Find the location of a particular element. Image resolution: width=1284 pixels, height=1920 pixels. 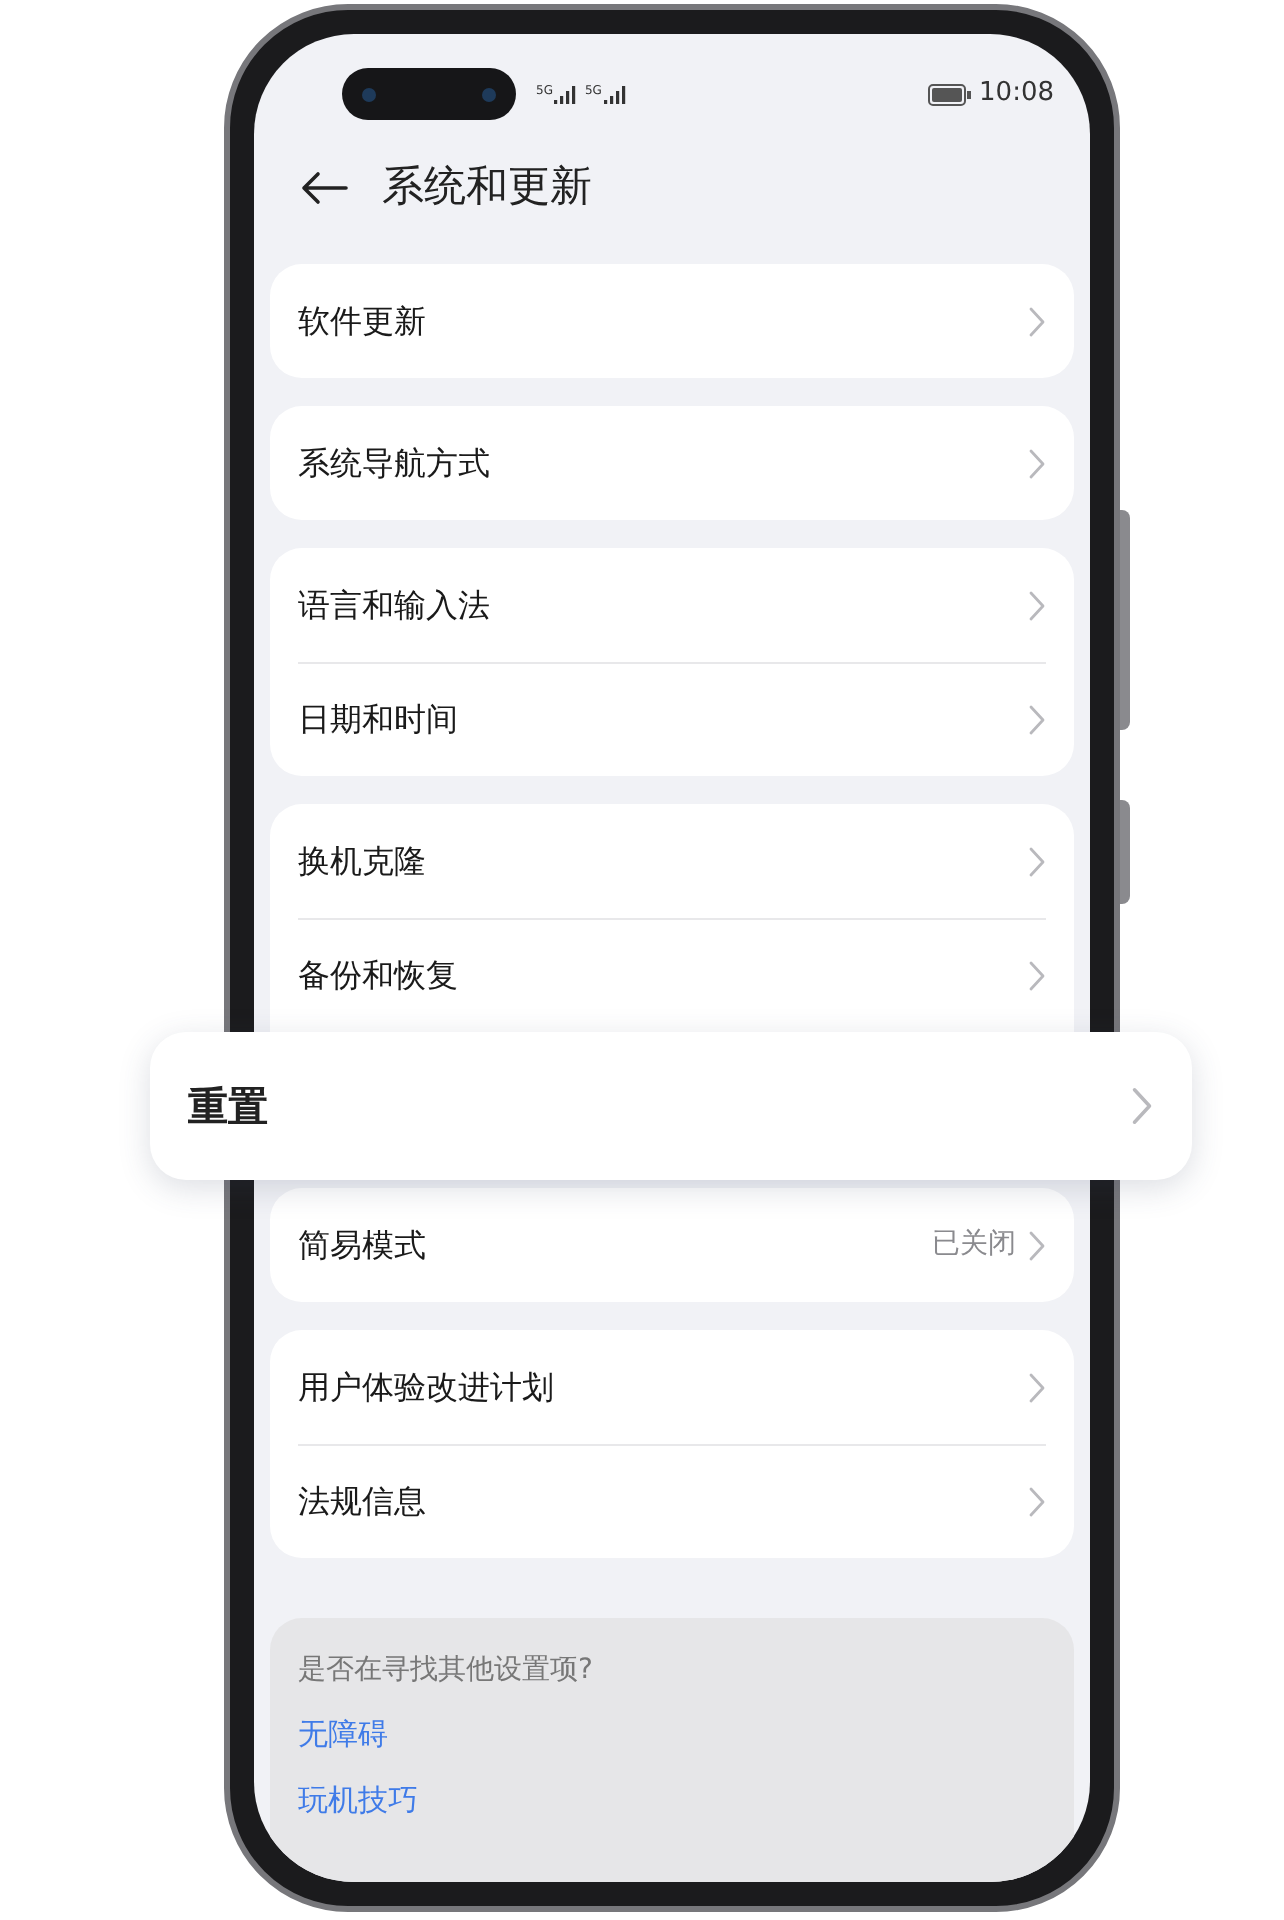

settings-item: 简易模式 已关闭 is located at coordinates (672, 1245).